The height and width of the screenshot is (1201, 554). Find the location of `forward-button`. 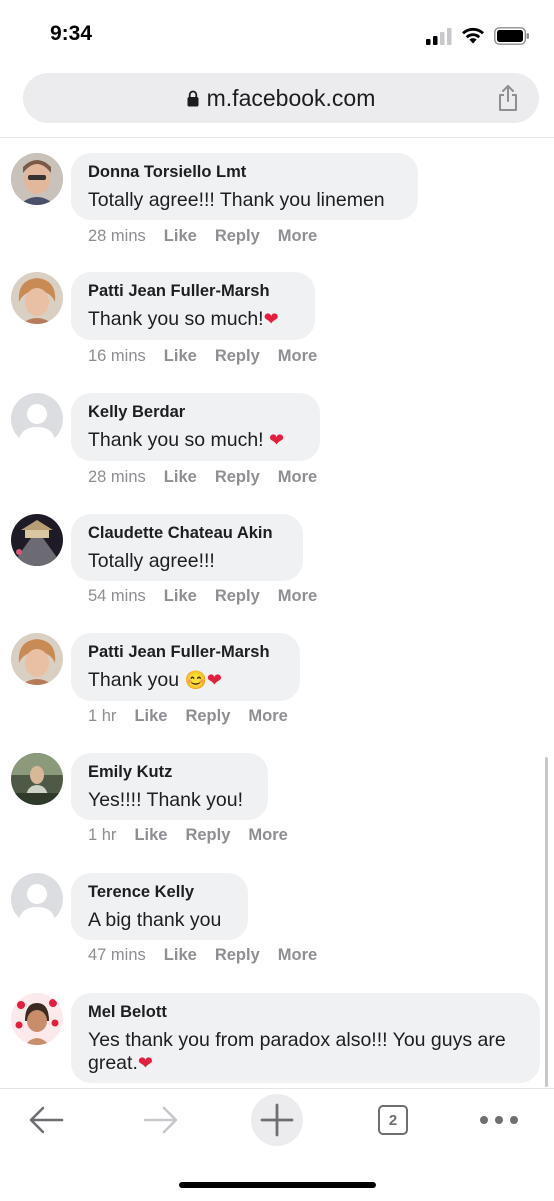

forward-button is located at coordinates (161, 1120).